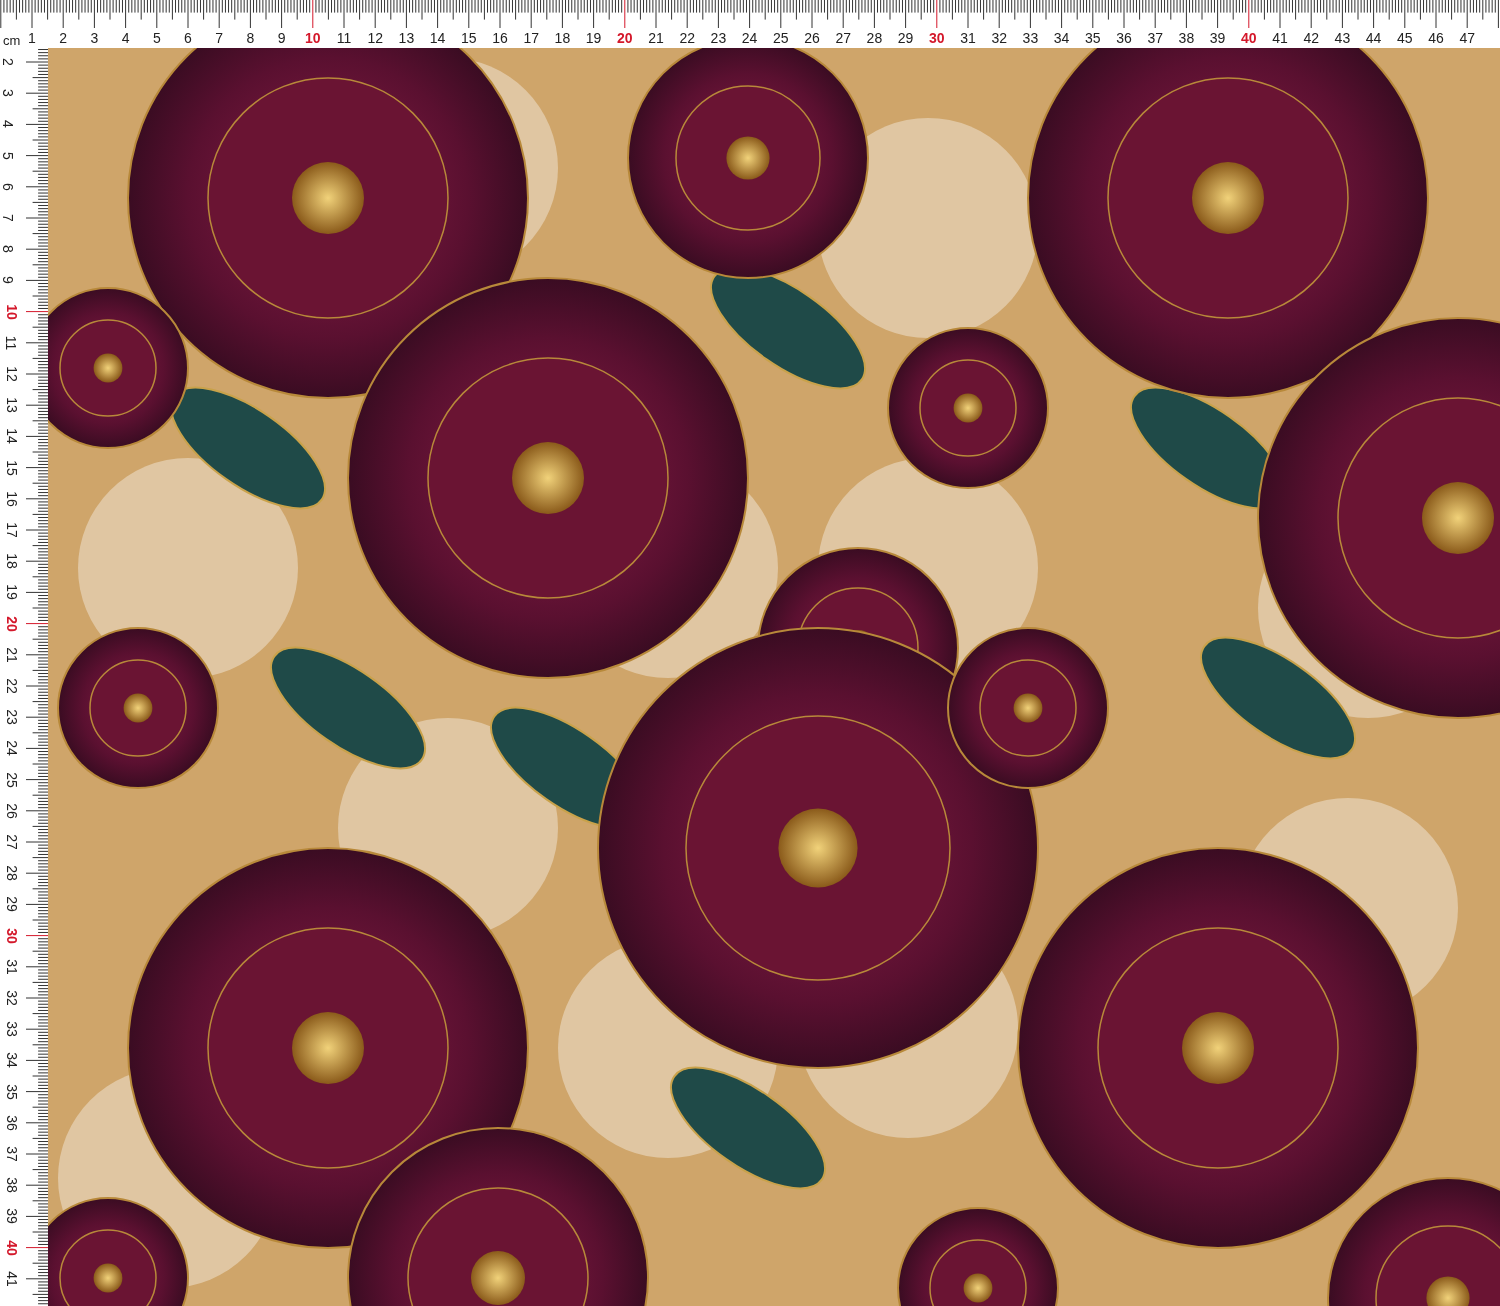 The width and height of the screenshot is (1500, 1306). I want to click on ruler-number: 45, so click(1405, 38).